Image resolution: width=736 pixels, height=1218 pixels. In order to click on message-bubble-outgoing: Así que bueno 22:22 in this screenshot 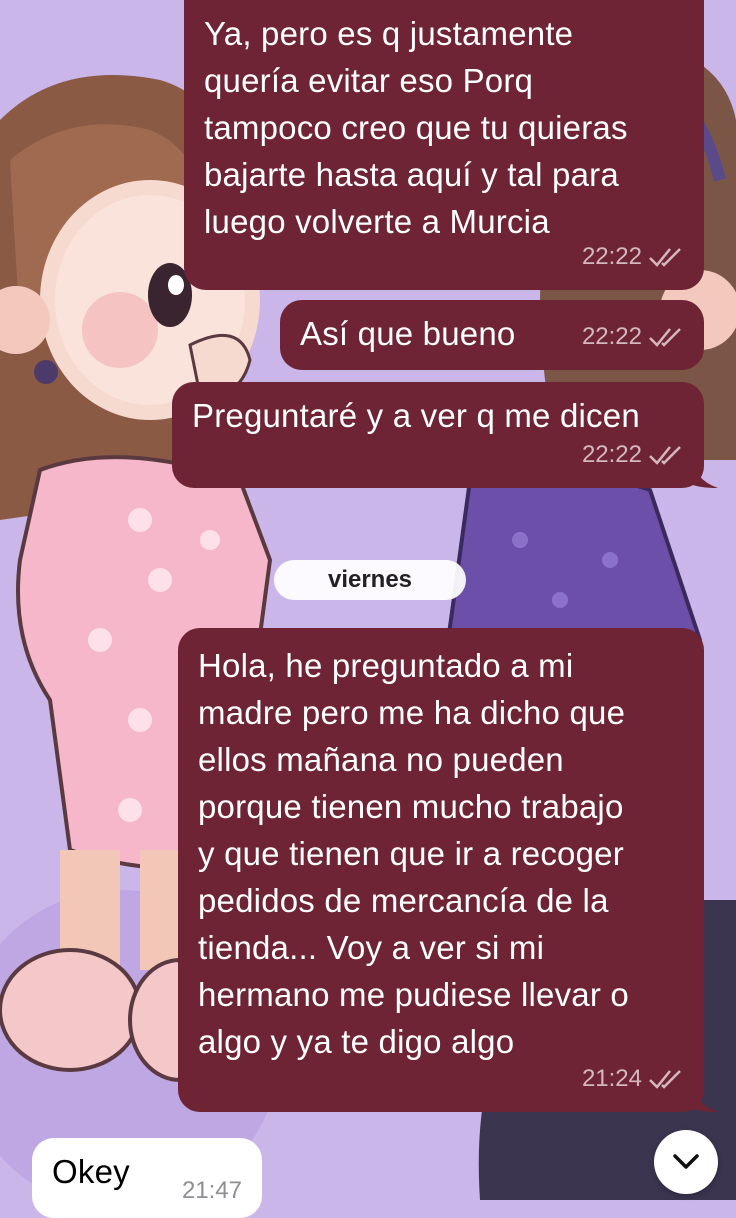, I will do `click(492, 335)`.